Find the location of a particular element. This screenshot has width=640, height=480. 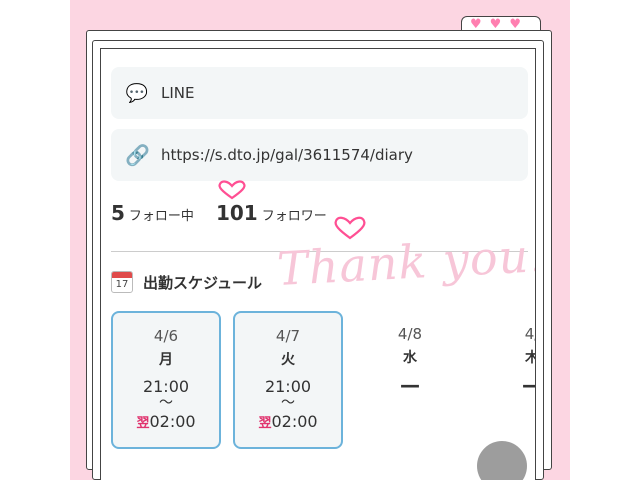

schedule-day-card: 4/ 木 — is located at coordinates (506, 380).